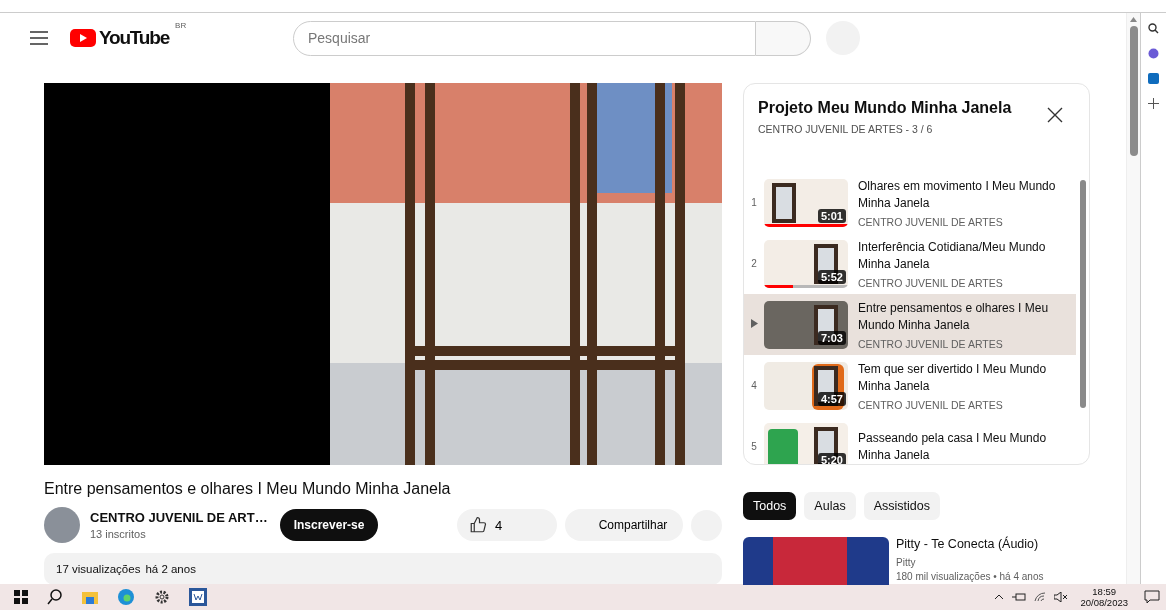  What do you see at coordinates (1153, 103) in the screenshot?
I see `plus-icon` at bounding box center [1153, 103].